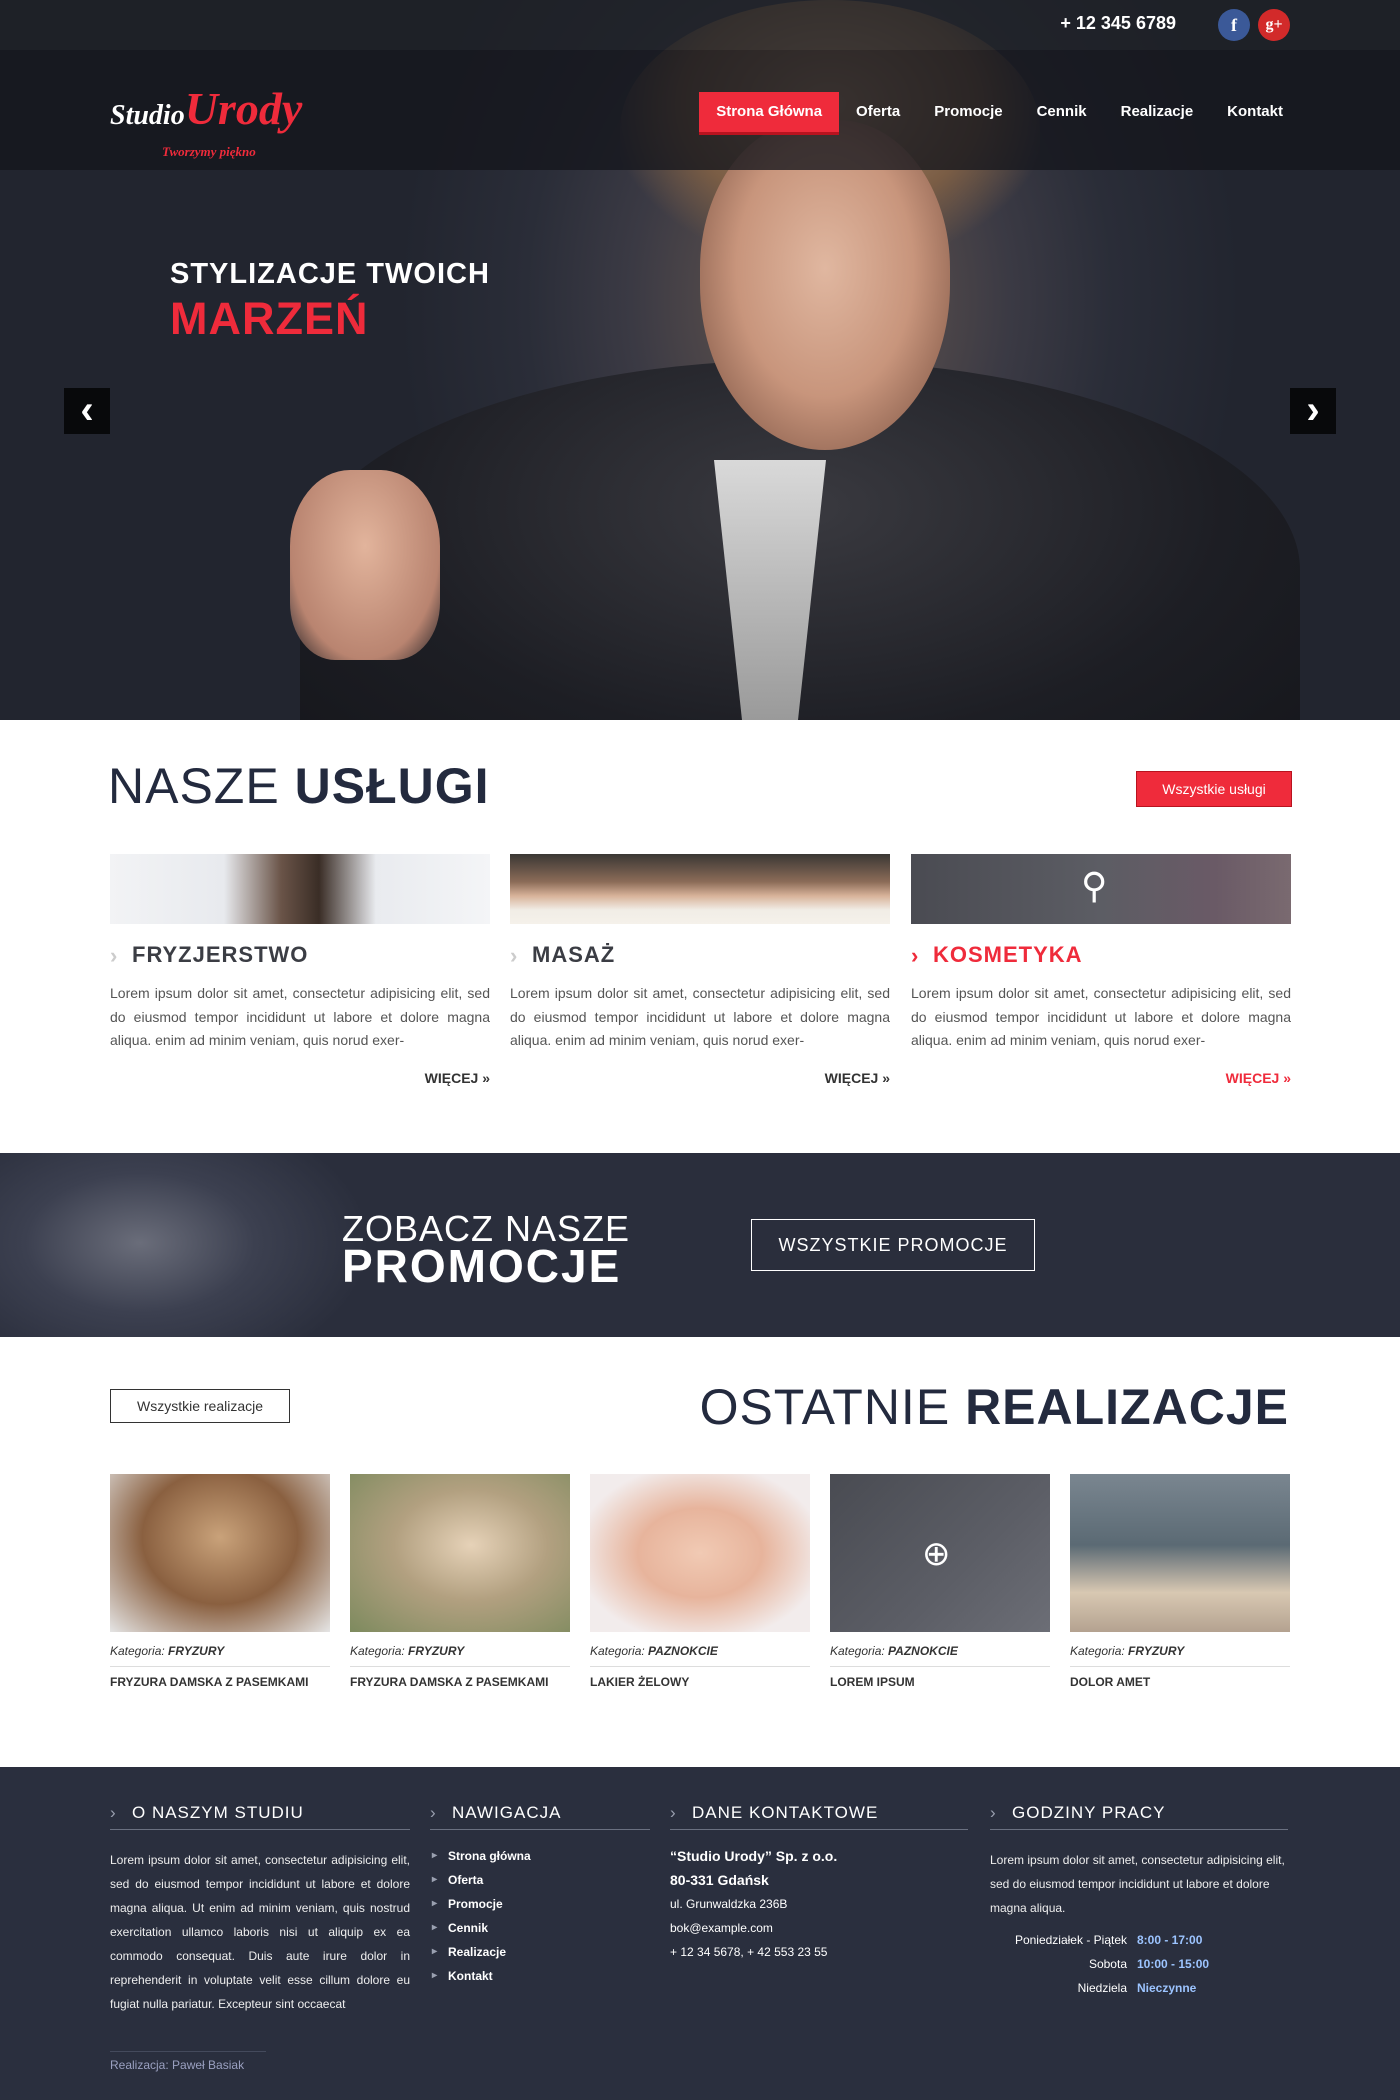  I want to click on hero-headline: STYLIZACJE TWOICH MARZEŃ, so click(330, 301).